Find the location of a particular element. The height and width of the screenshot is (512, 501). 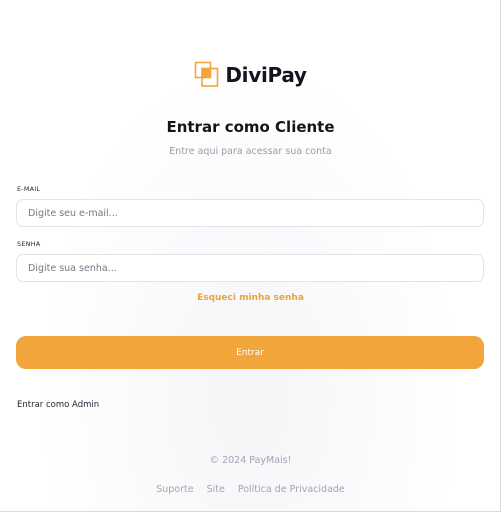

footer-link-site: Site is located at coordinates (216, 489).